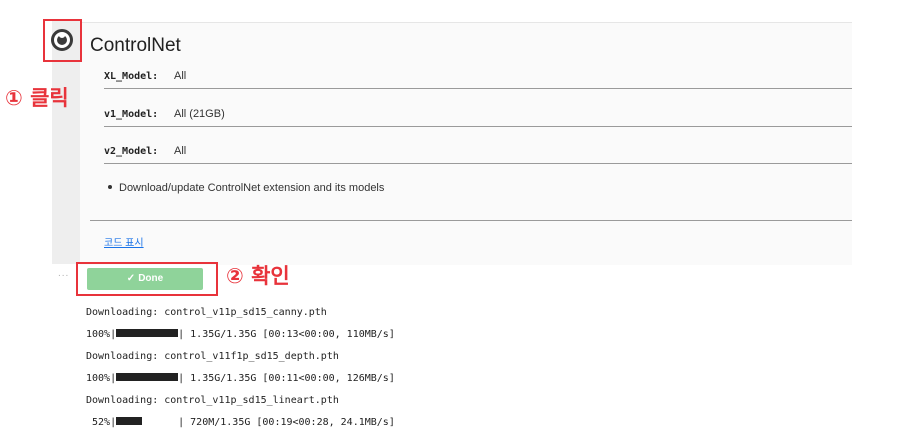 Image resolution: width=899 pixels, height=439 pixels. What do you see at coordinates (110, 187) in the screenshot?
I see `bullet-icon` at bounding box center [110, 187].